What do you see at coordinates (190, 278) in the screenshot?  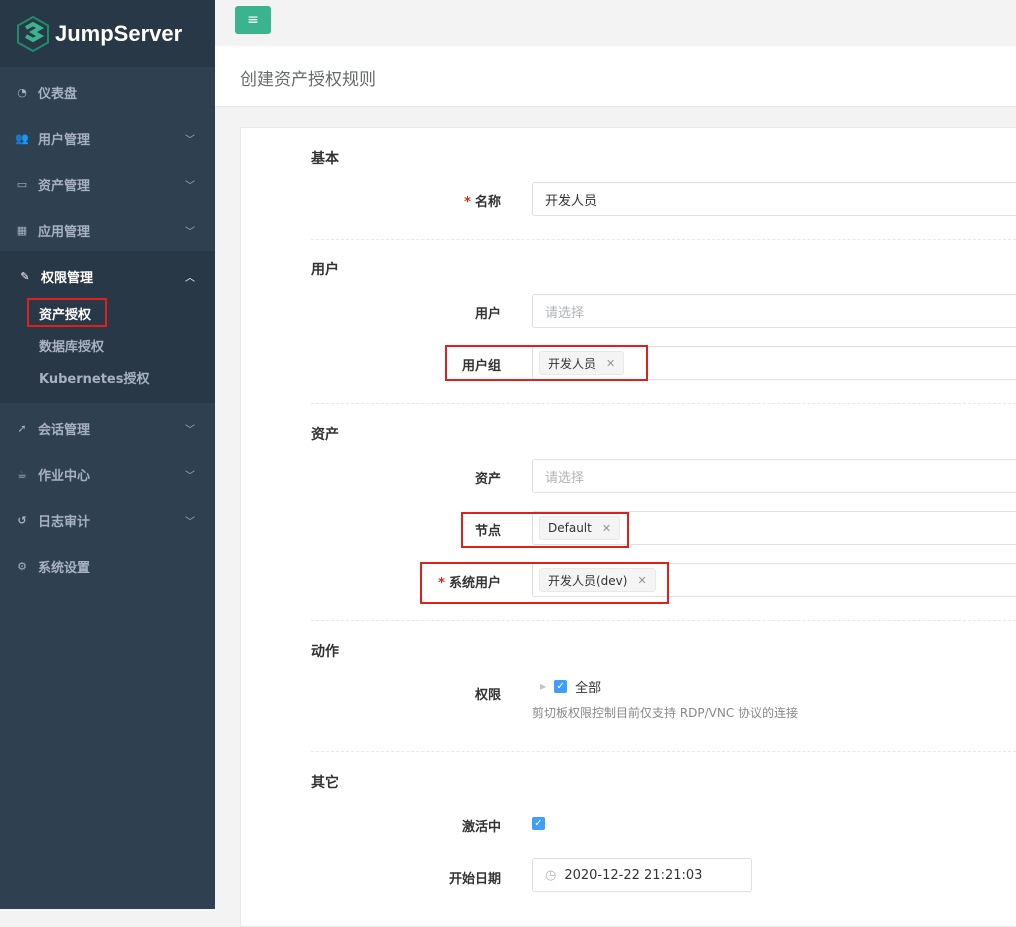 I see `chevron-up-icon: ︿` at bounding box center [190, 278].